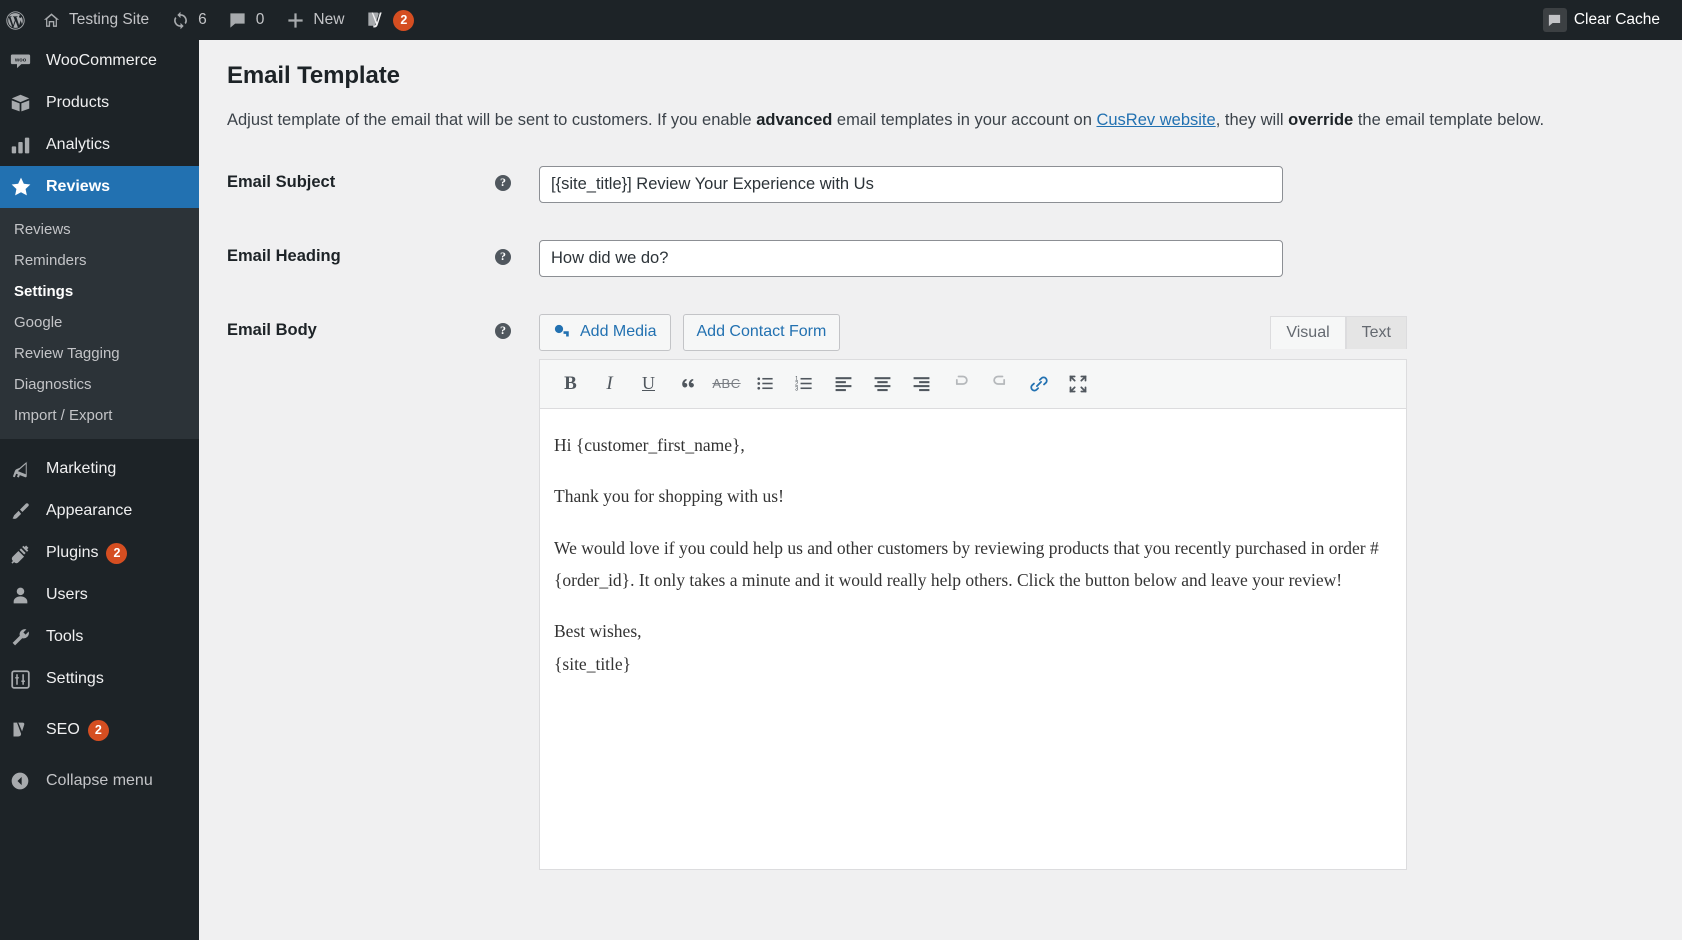 The height and width of the screenshot is (940, 1682). What do you see at coordinates (609, 383) in the screenshot?
I see `italic-icon: I` at bounding box center [609, 383].